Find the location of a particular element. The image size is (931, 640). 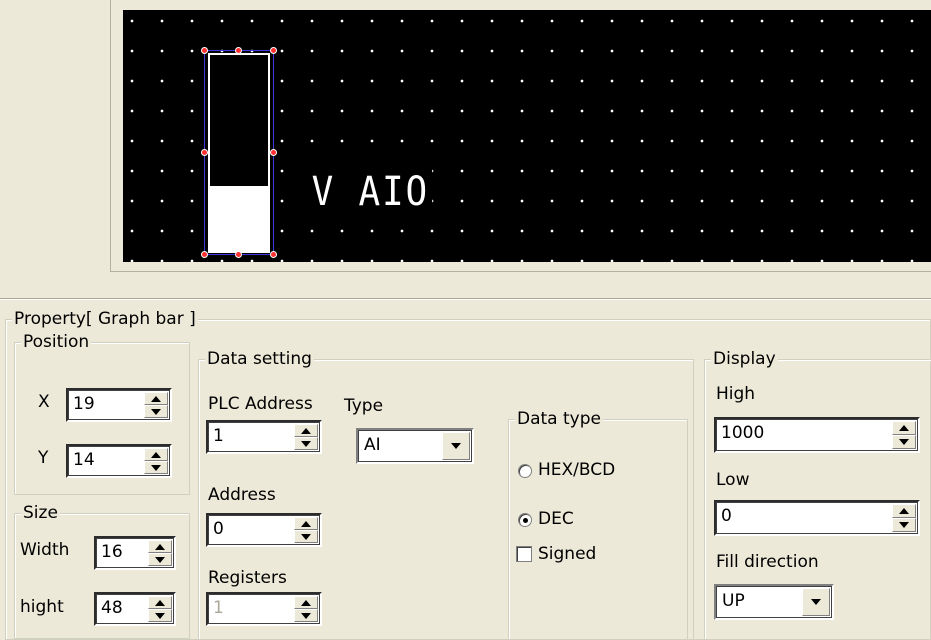

type-label: Type is located at coordinates (364, 406).